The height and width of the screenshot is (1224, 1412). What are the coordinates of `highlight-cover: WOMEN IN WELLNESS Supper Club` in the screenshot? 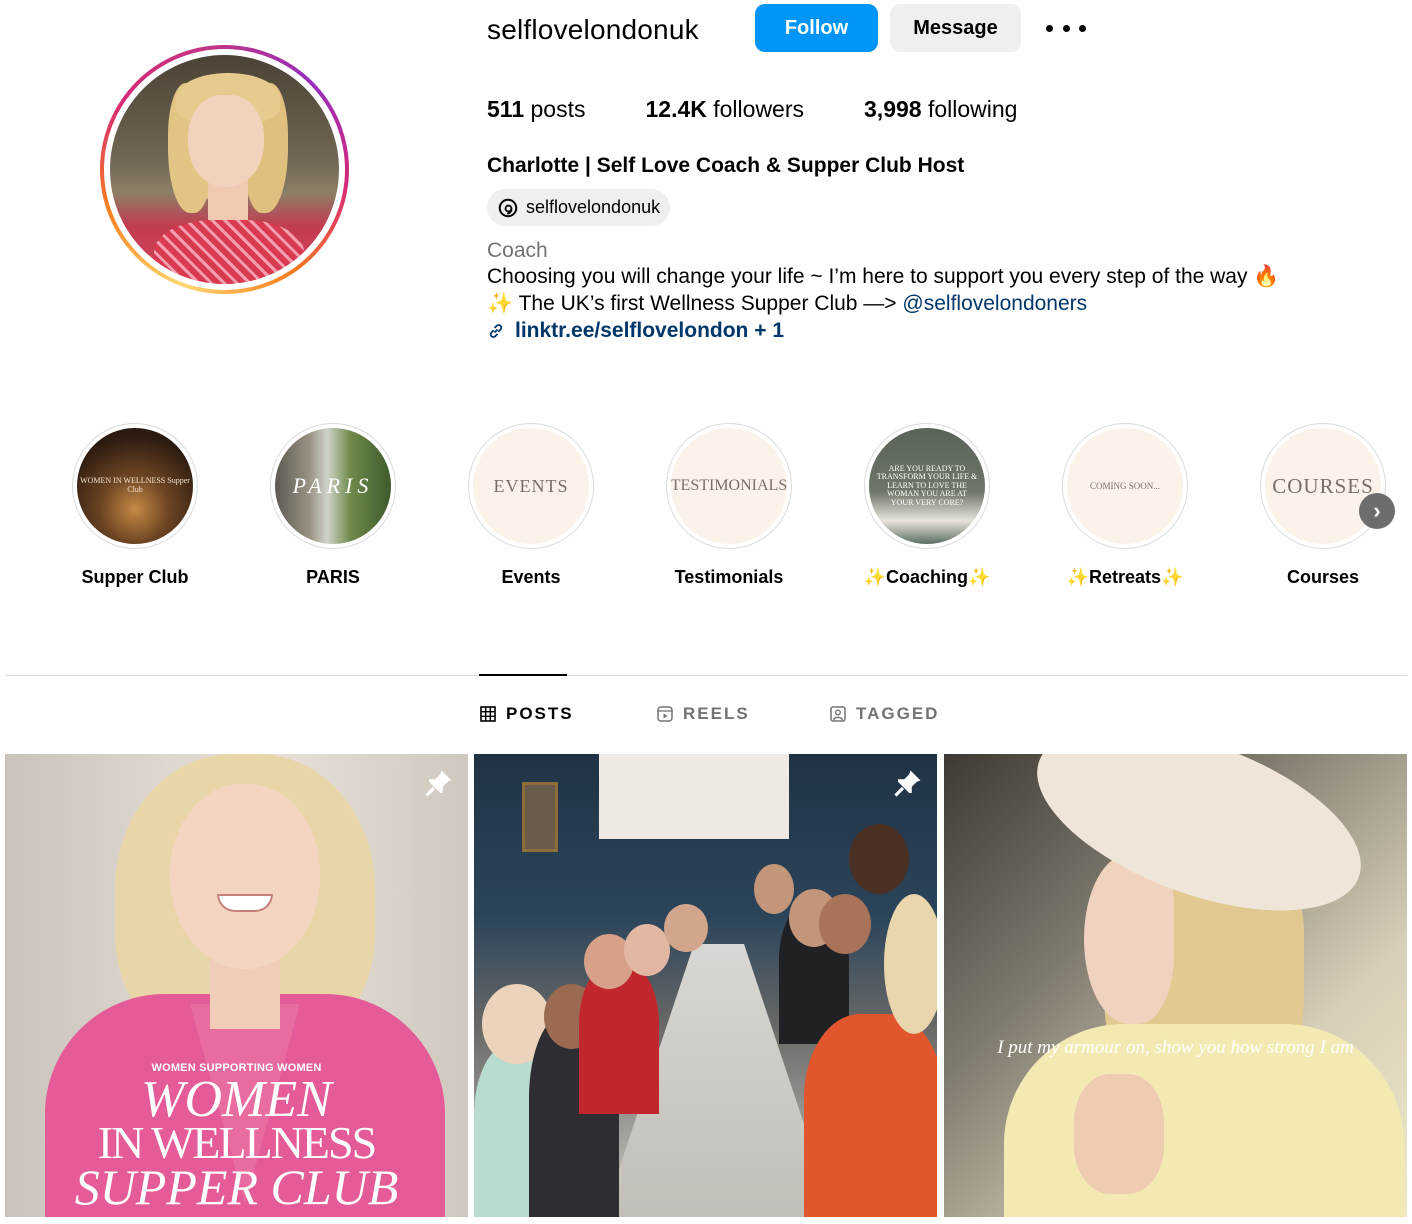 It's located at (135, 486).